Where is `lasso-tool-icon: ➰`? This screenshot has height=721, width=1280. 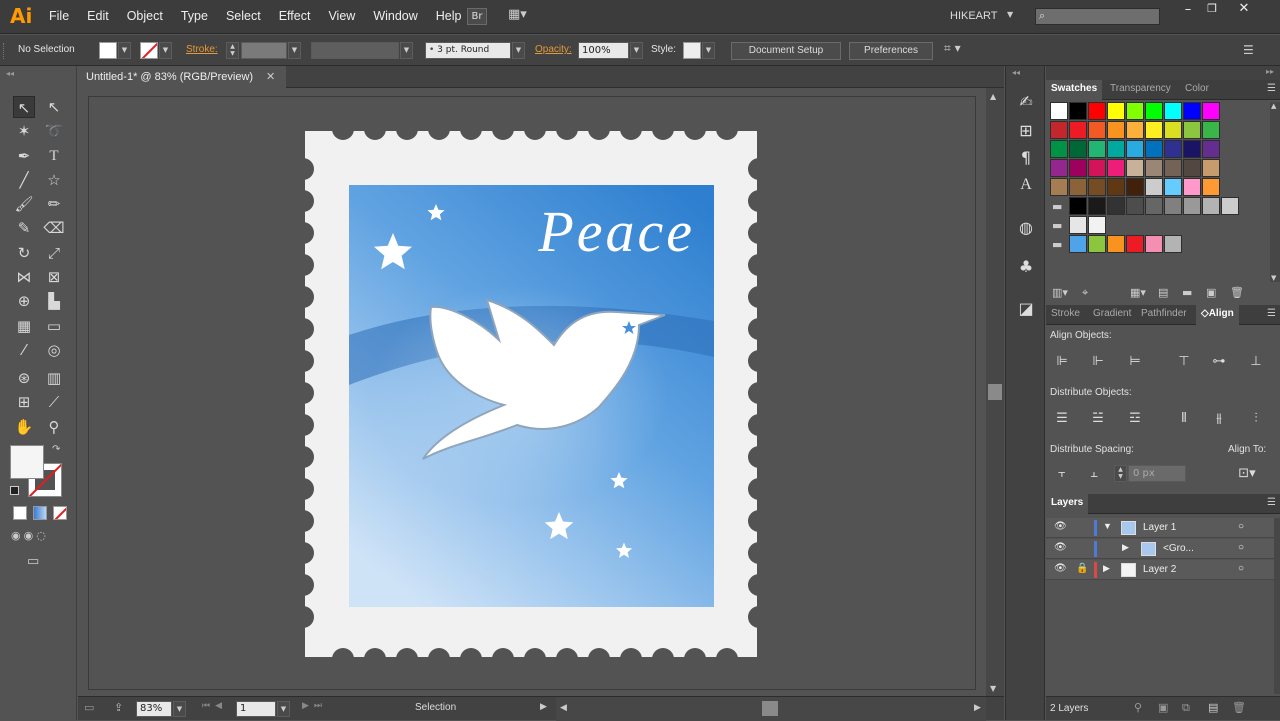 lasso-tool-icon: ➰ is located at coordinates (54, 131).